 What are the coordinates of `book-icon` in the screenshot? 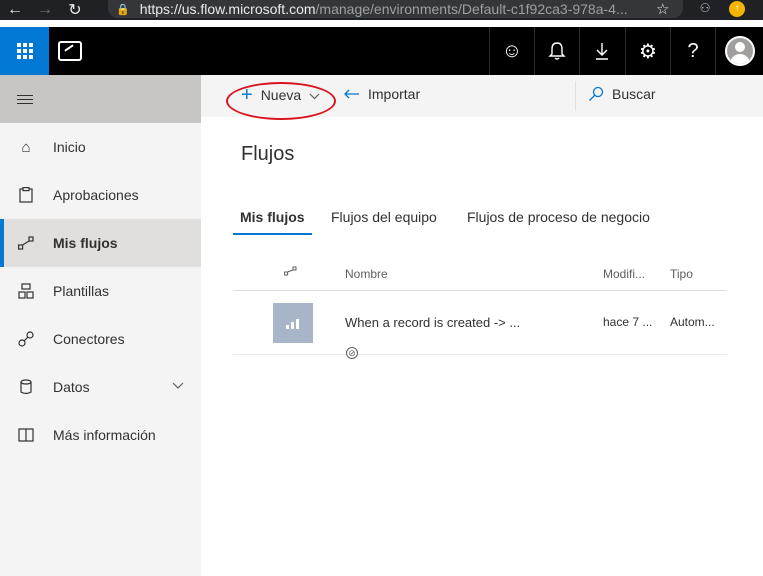 It's located at (26, 435).